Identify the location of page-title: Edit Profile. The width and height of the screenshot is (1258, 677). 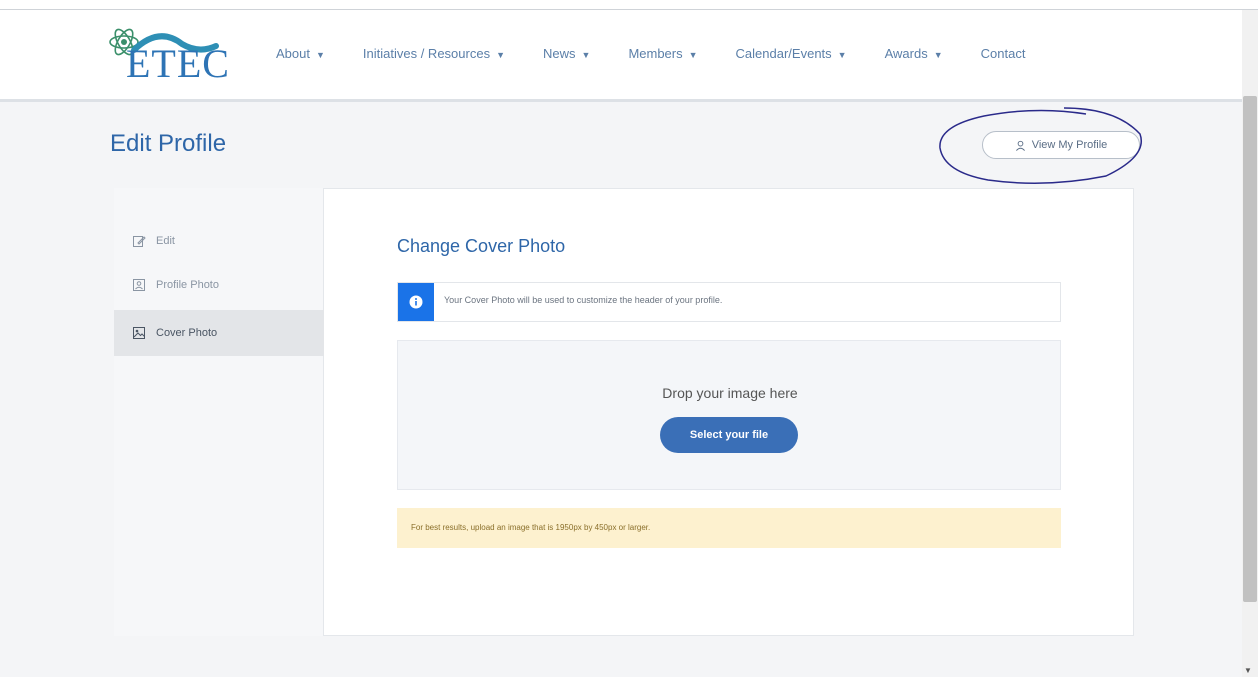
(168, 143).